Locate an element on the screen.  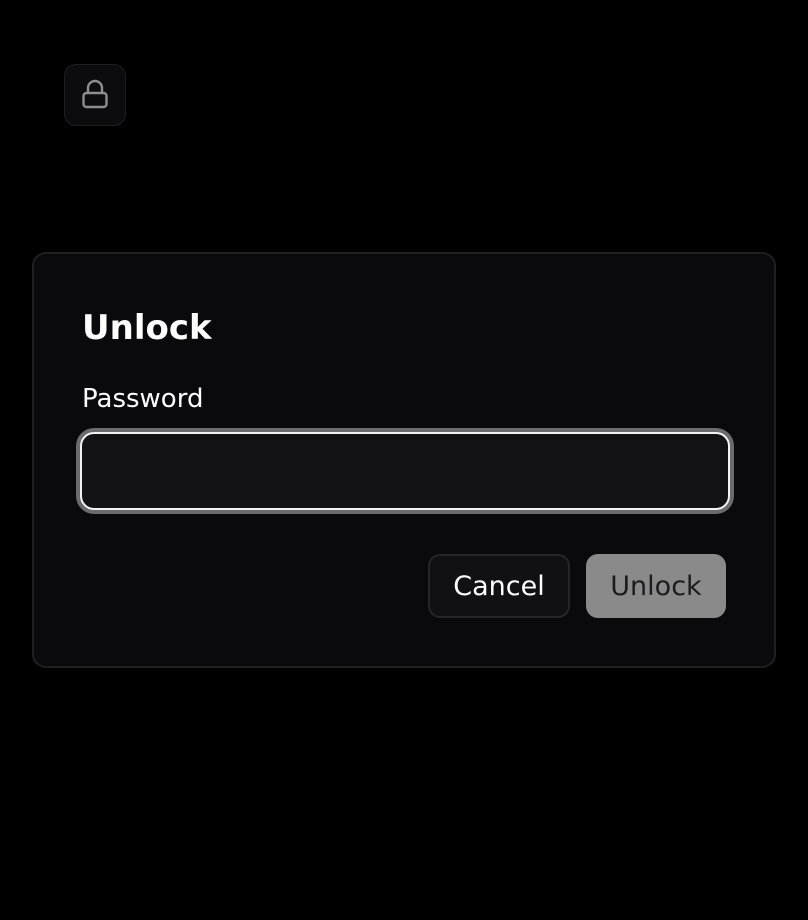
password-input is located at coordinates (405, 471).